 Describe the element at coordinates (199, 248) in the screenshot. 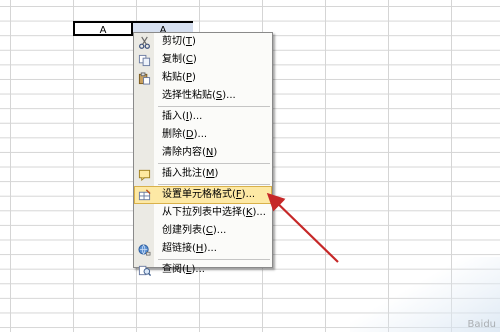

I see `menu-item-accel: H` at that location.